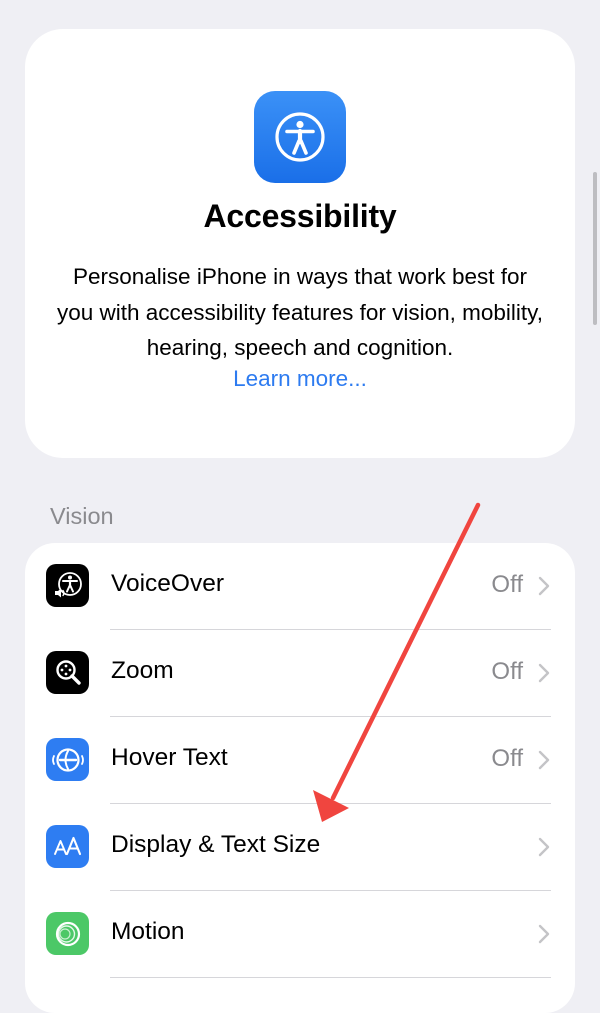 The height and width of the screenshot is (1013, 600). Describe the element at coordinates (168, 583) in the screenshot. I see `list-item-label: VoiceOver` at that location.